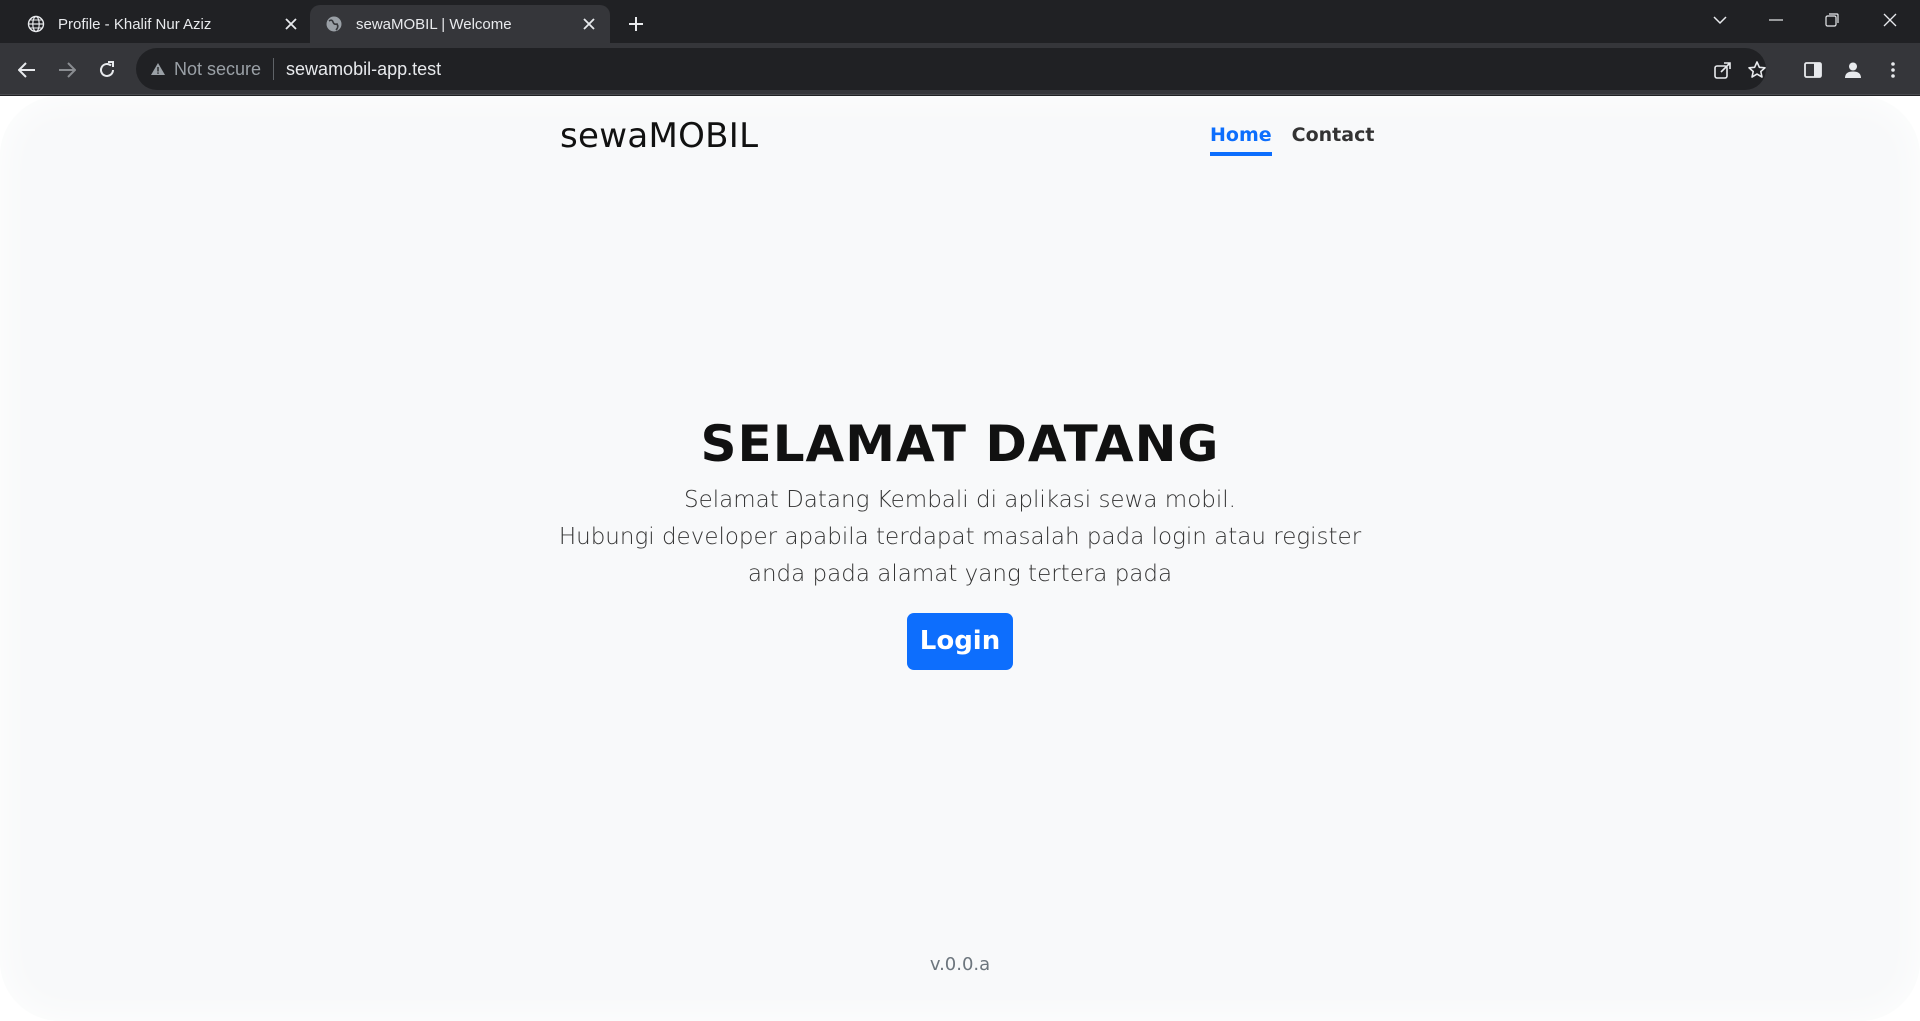  What do you see at coordinates (1333, 140) in the screenshot?
I see `nav-contact: Contact` at bounding box center [1333, 140].